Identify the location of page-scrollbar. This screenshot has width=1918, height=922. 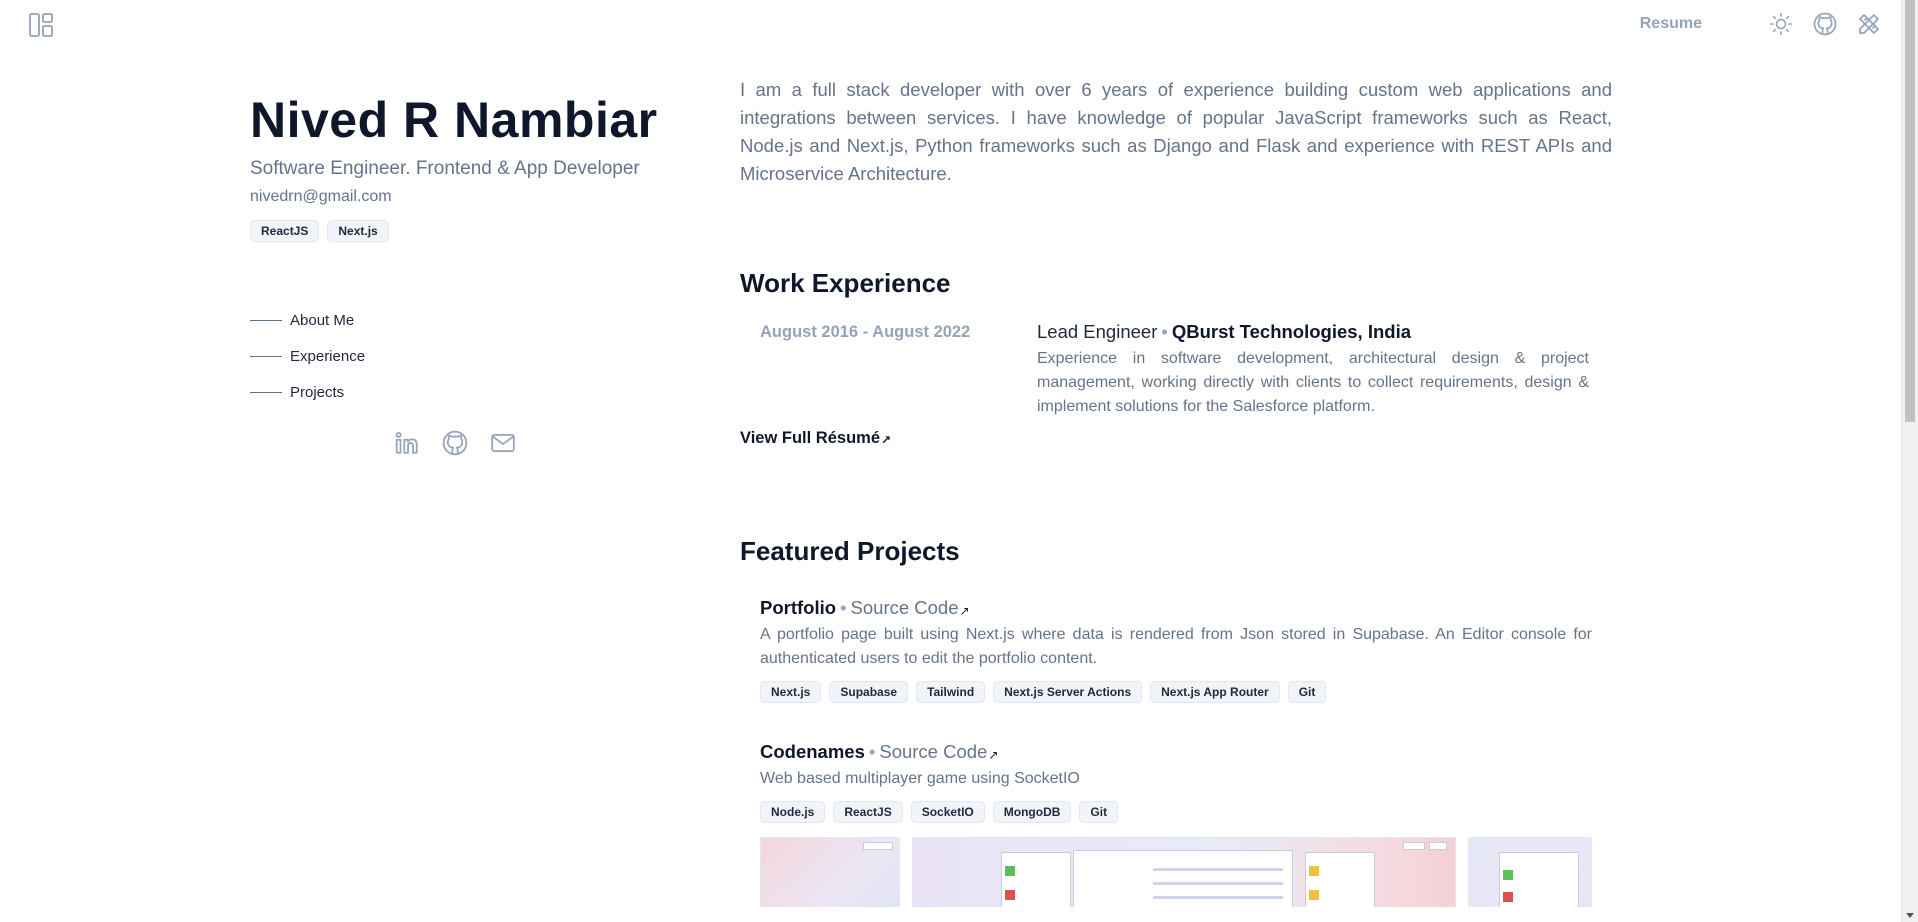
(1909, 461).